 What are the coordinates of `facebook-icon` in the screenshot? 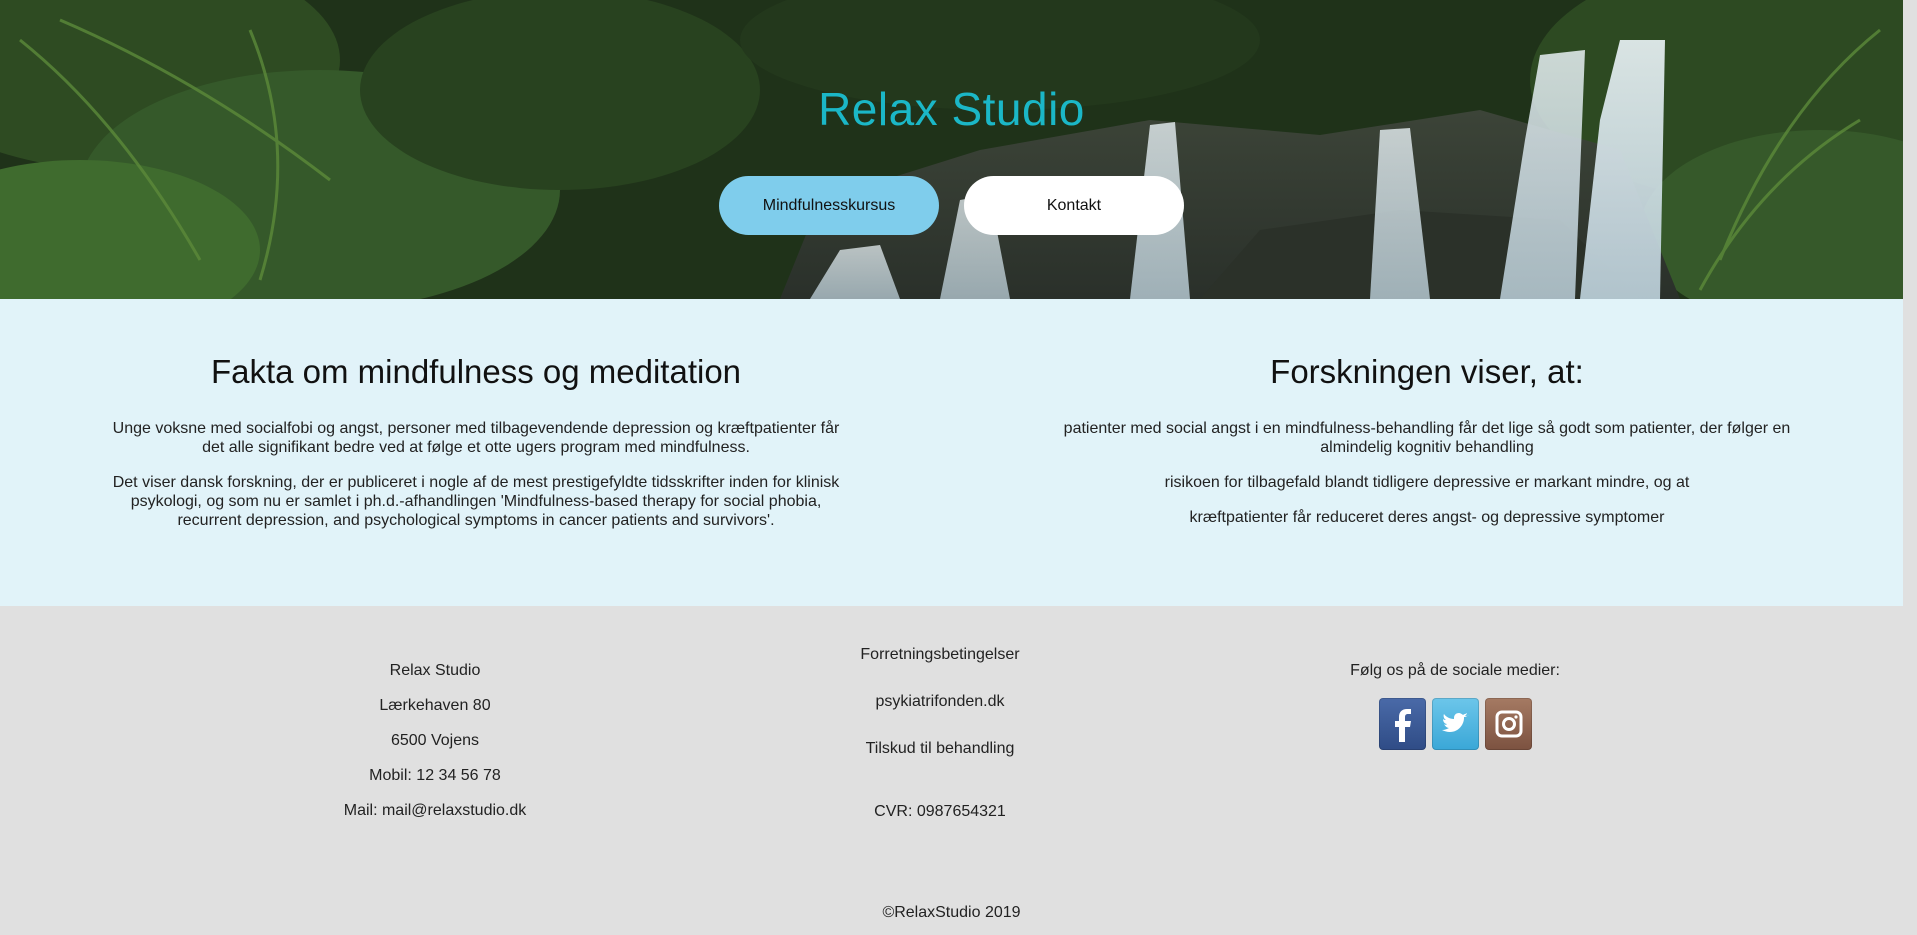 It's located at (1402, 724).